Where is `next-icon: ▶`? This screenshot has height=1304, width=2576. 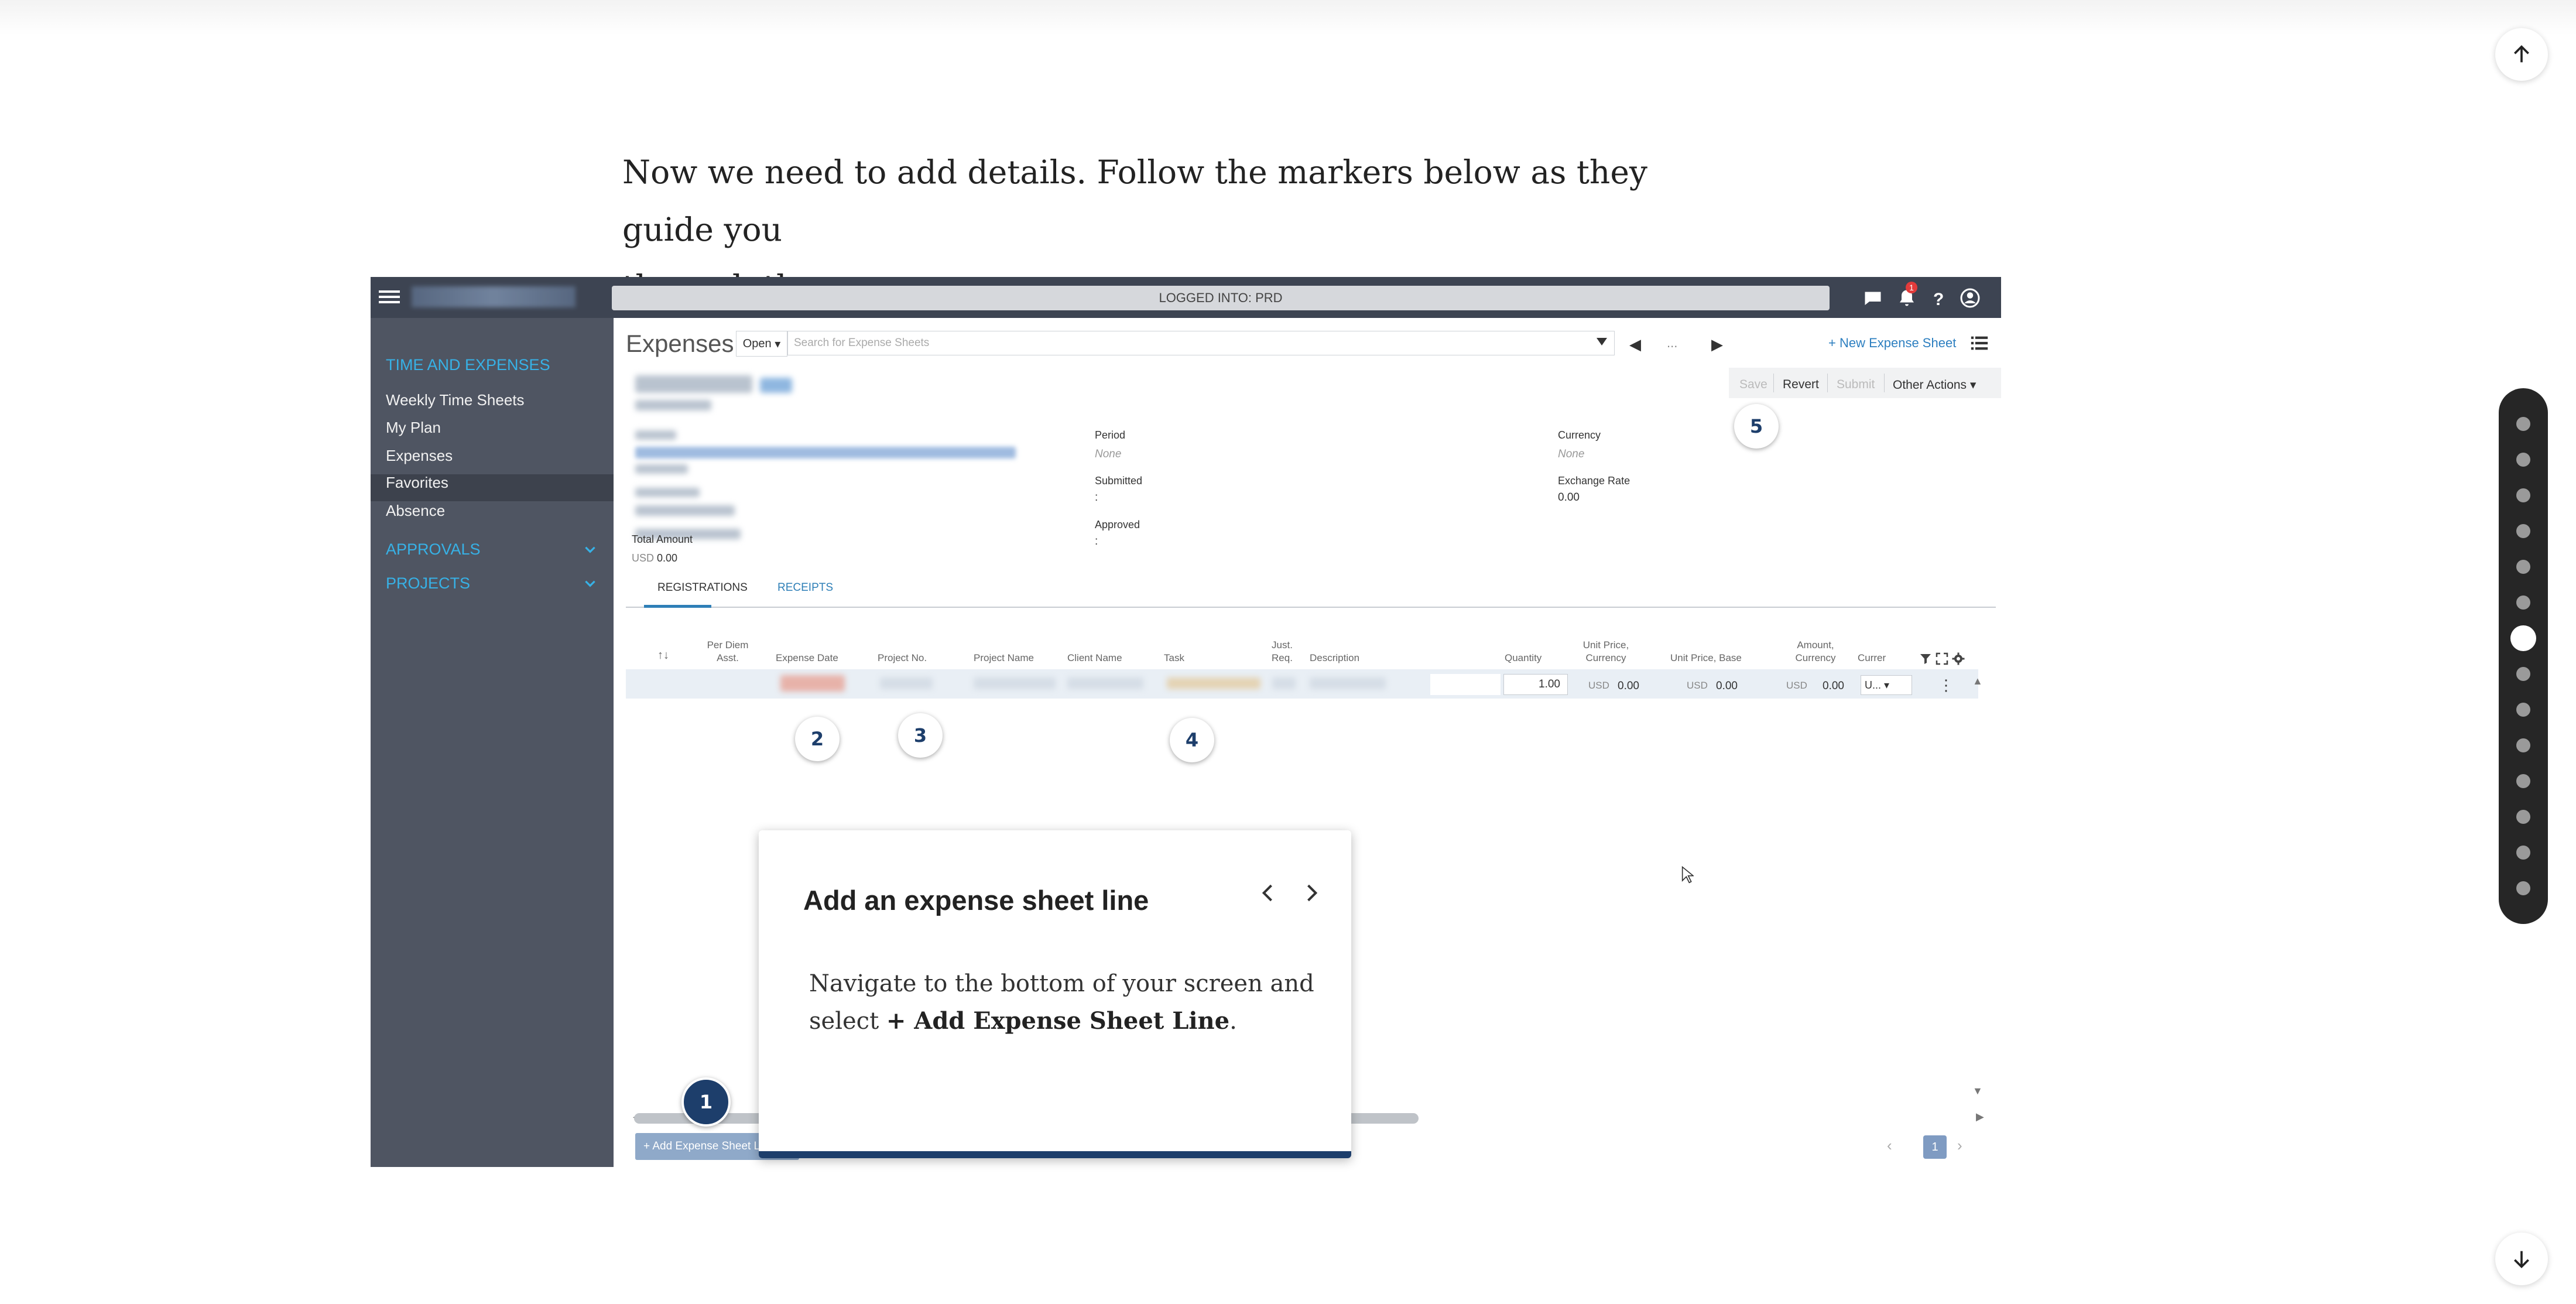 next-icon: ▶ is located at coordinates (1717, 345).